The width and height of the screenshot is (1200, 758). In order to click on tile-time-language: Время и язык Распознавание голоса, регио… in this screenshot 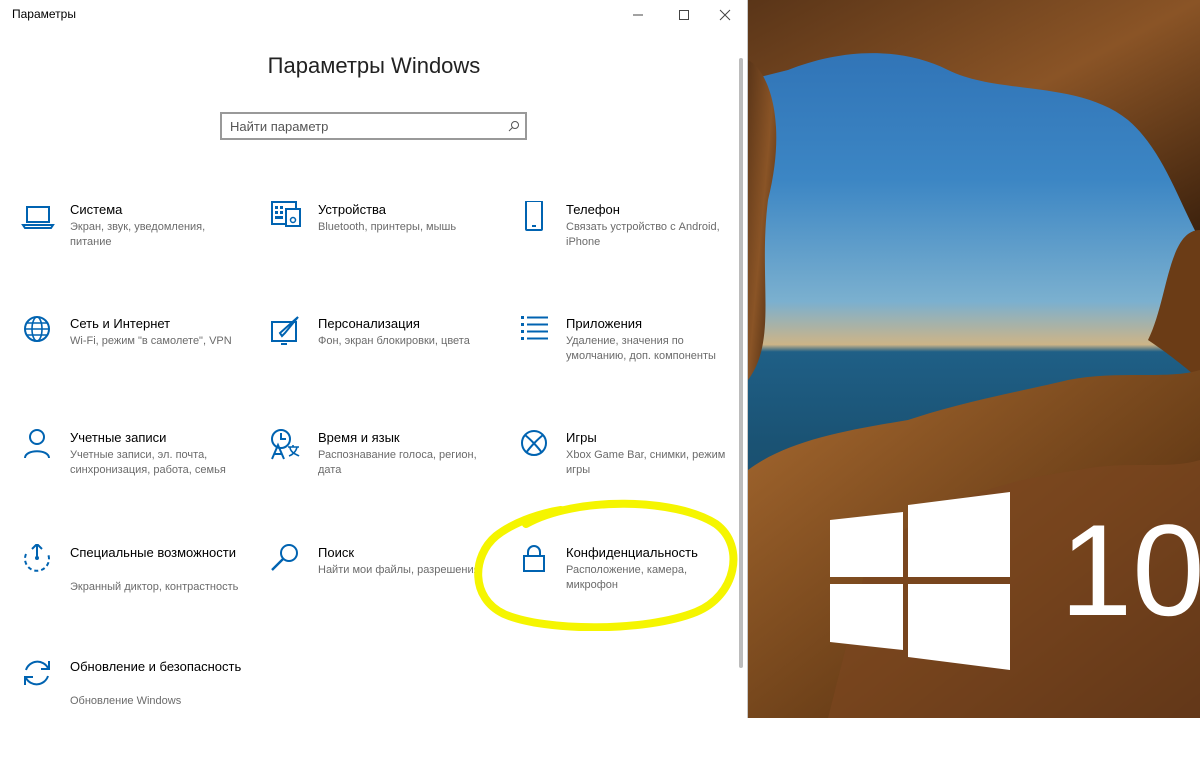, I will do `click(383, 479)`.